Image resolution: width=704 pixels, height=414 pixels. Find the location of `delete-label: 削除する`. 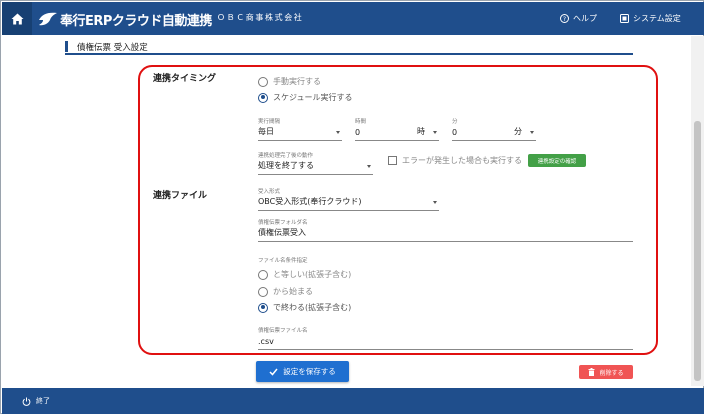

delete-label: 削除する is located at coordinates (611, 373).